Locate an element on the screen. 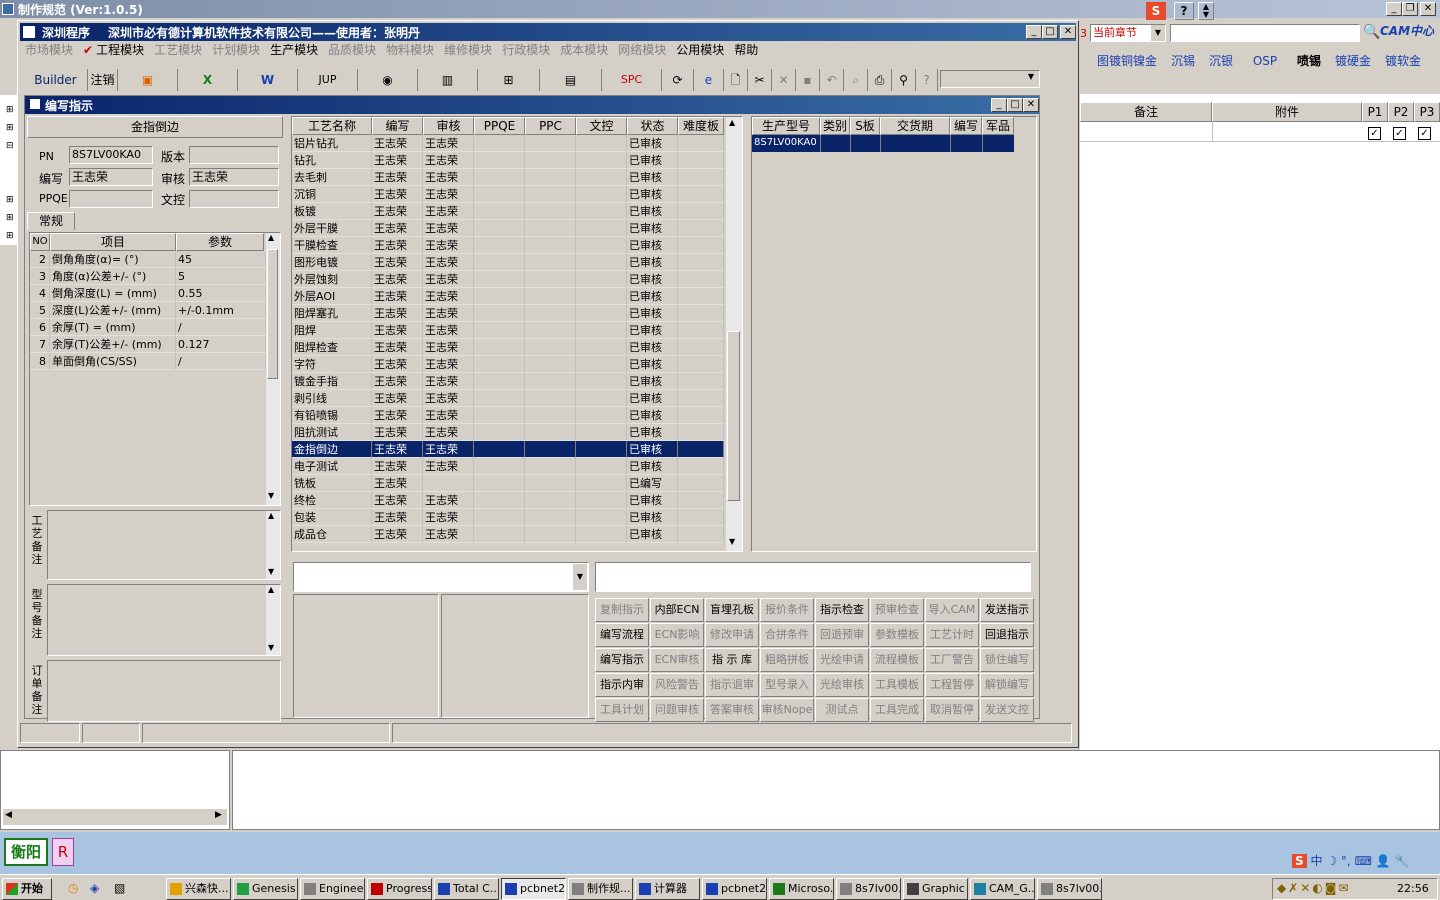  ime-settings-icon: 🔧 is located at coordinates (1402, 861).